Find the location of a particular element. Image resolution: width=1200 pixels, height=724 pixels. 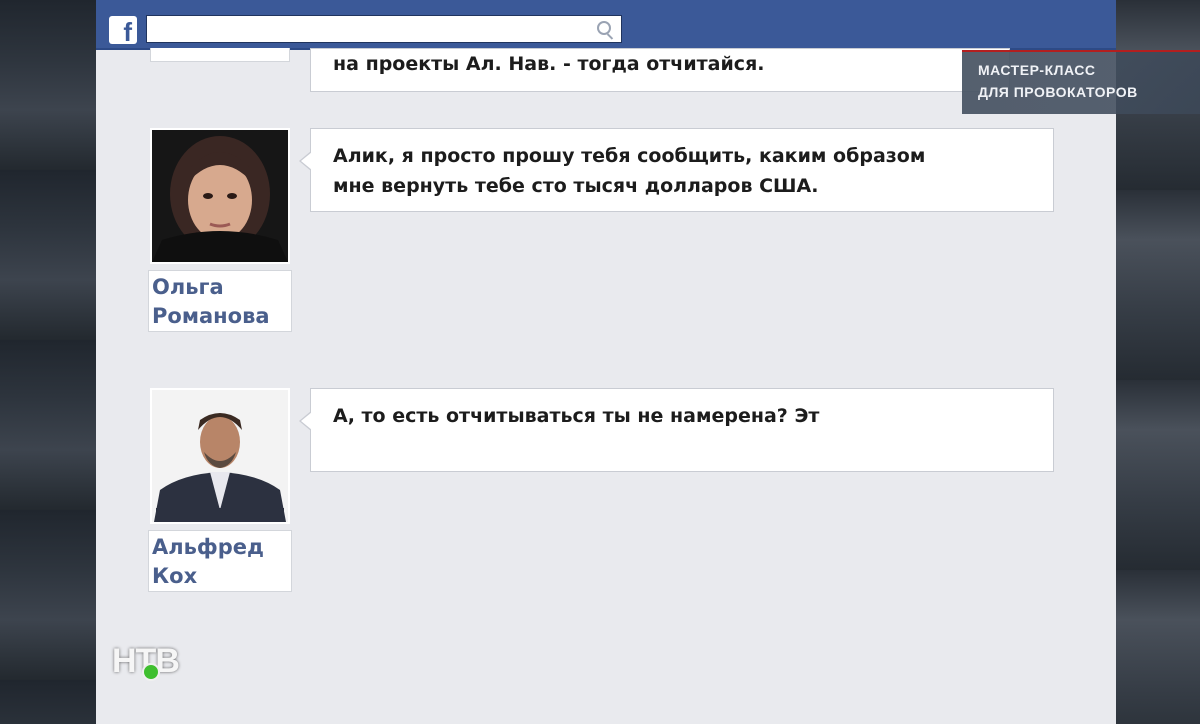

caption-line-1: МАСТЕР-КЛАСС is located at coordinates (1037, 70).